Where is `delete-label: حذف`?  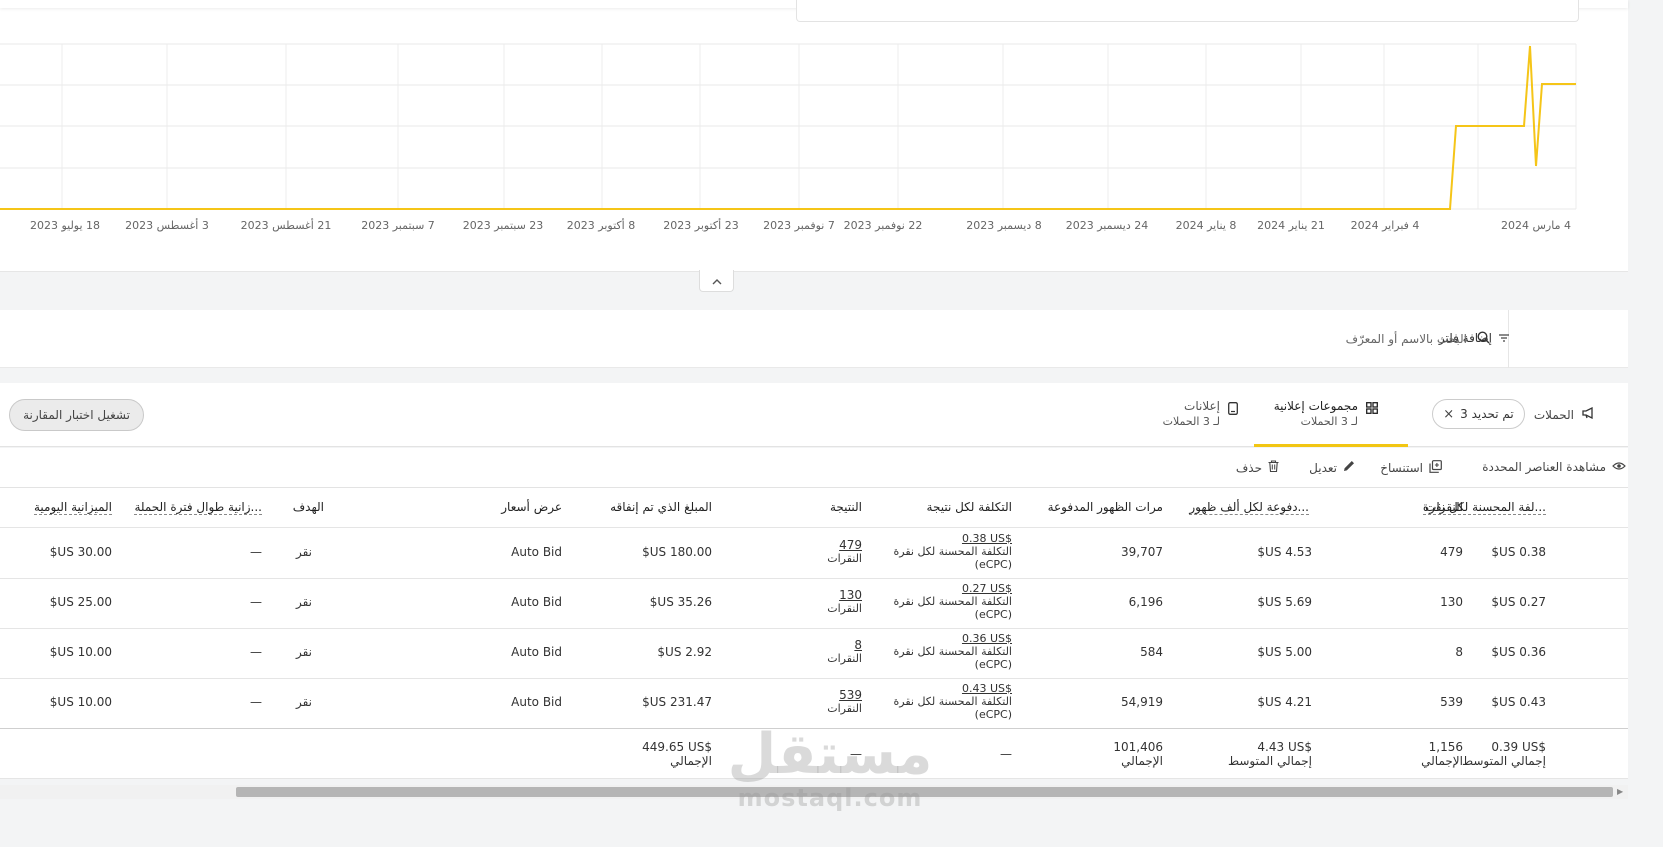
delete-label: حذف is located at coordinates (1248, 467).